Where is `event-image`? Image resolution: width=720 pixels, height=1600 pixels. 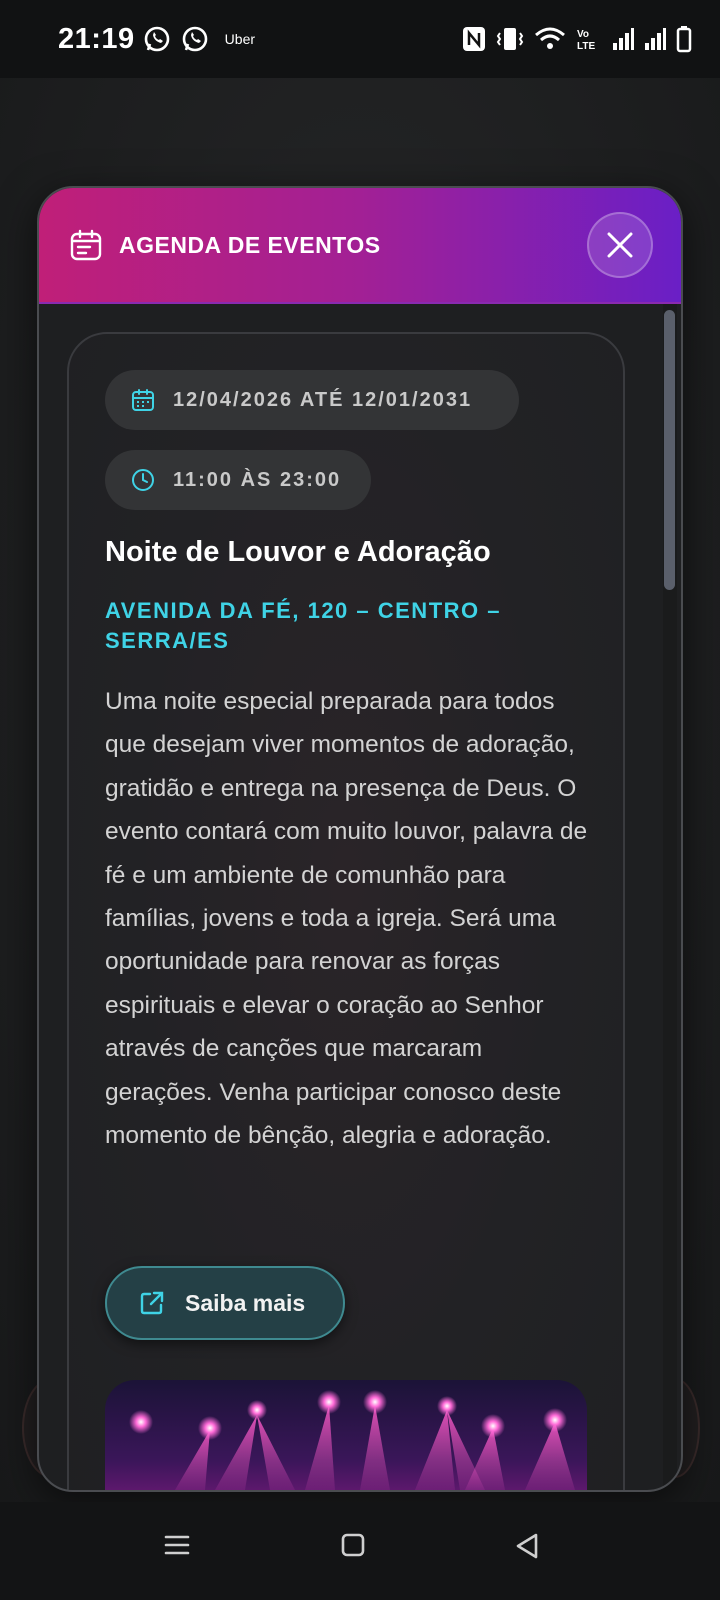 event-image is located at coordinates (346, 1435).